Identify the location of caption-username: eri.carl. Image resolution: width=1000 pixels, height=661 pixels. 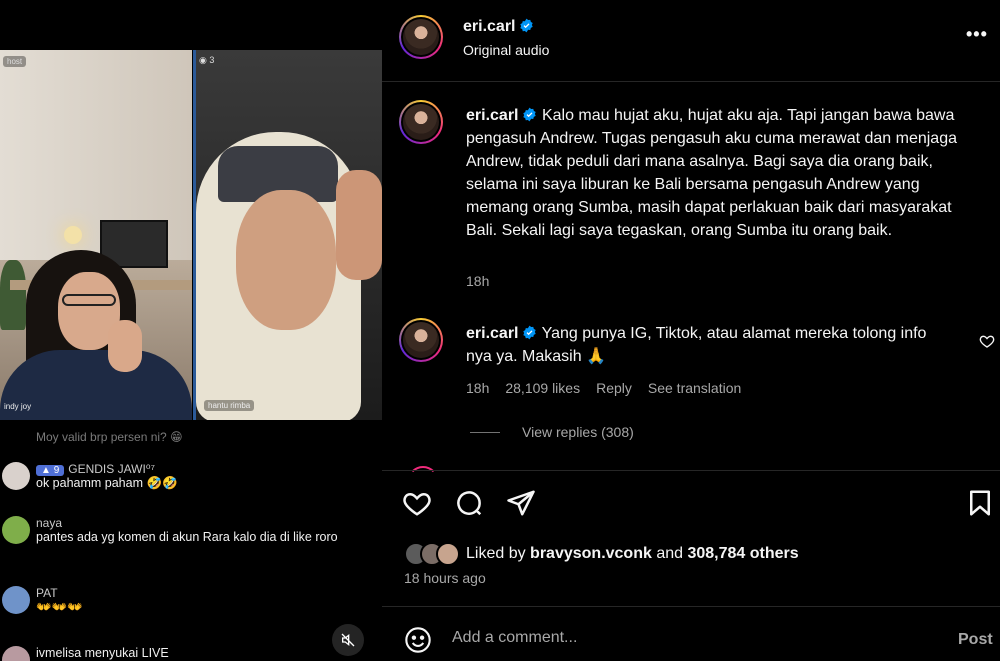
(492, 115).